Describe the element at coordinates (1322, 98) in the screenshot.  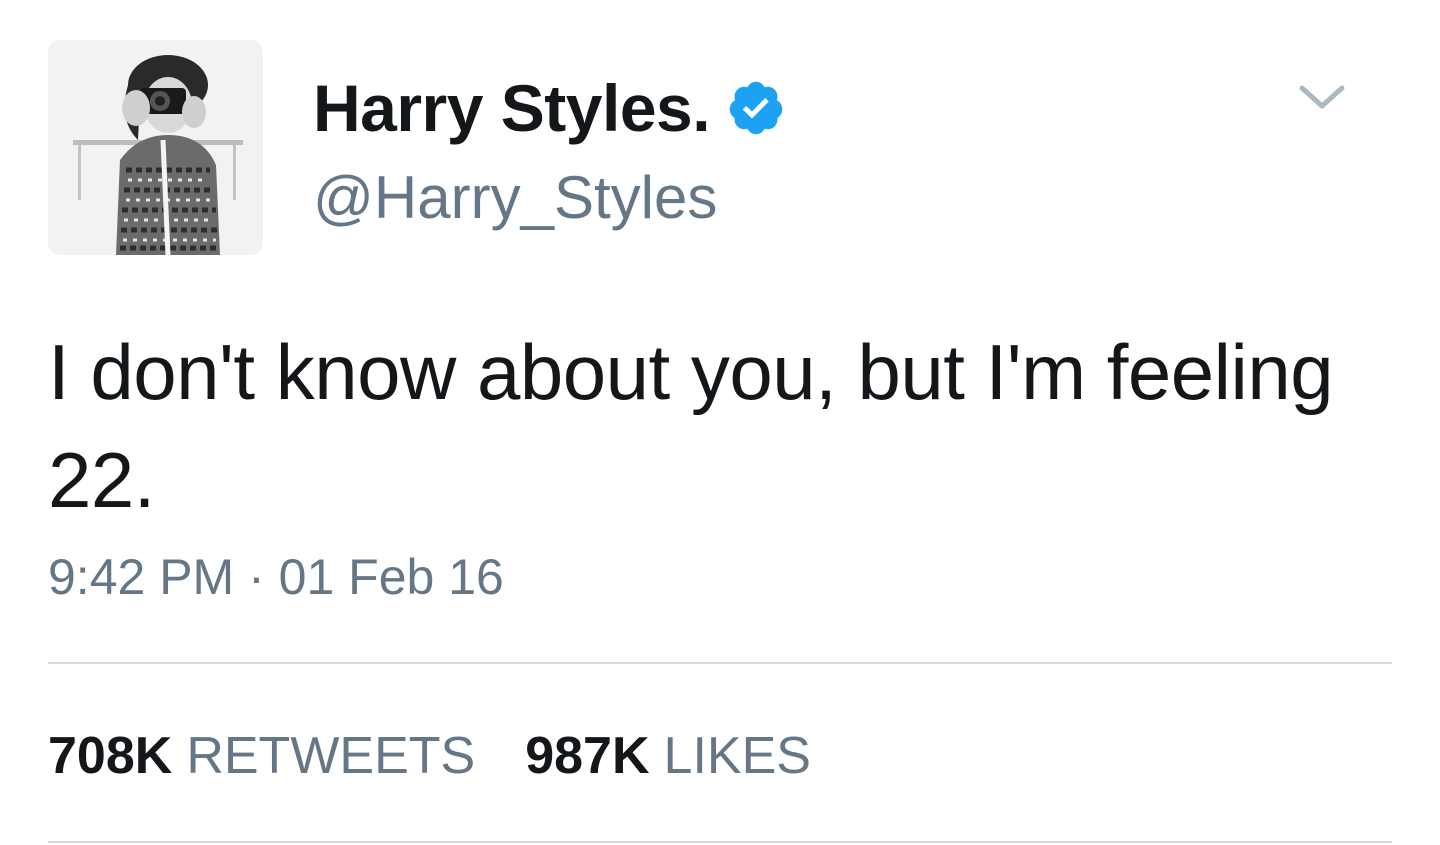
I see `chevron-down-icon` at that location.